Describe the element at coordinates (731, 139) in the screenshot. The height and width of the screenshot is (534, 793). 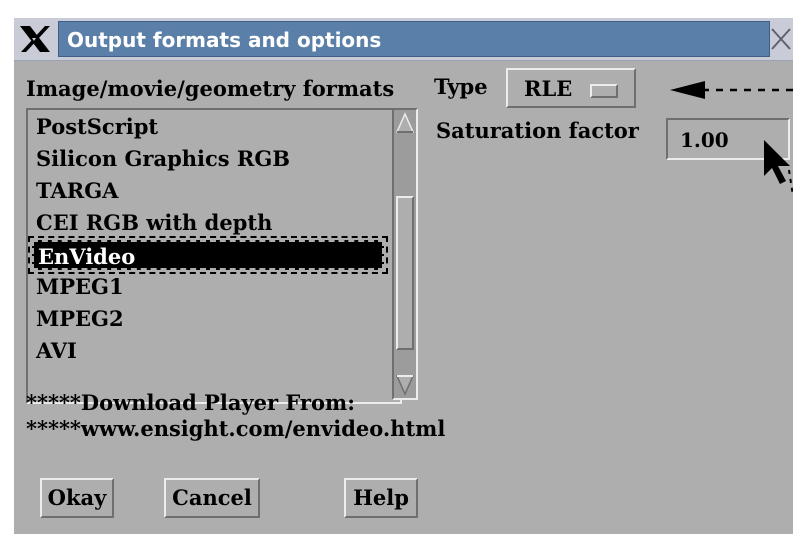
I see `annotation-overlay` at that location.